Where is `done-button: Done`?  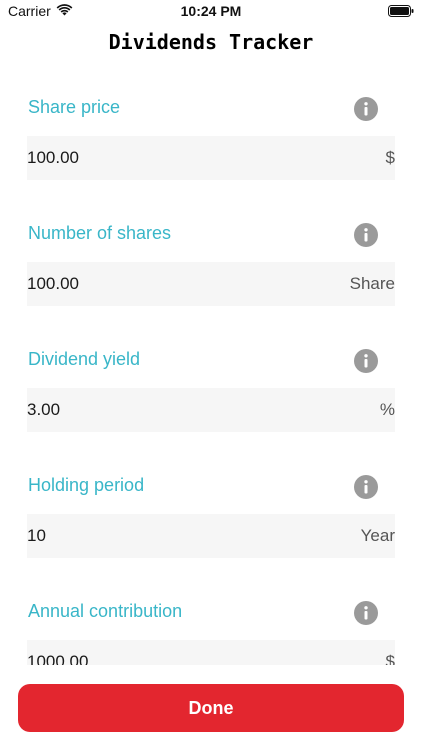 done-button: Done is located at coordinates (211, 708).